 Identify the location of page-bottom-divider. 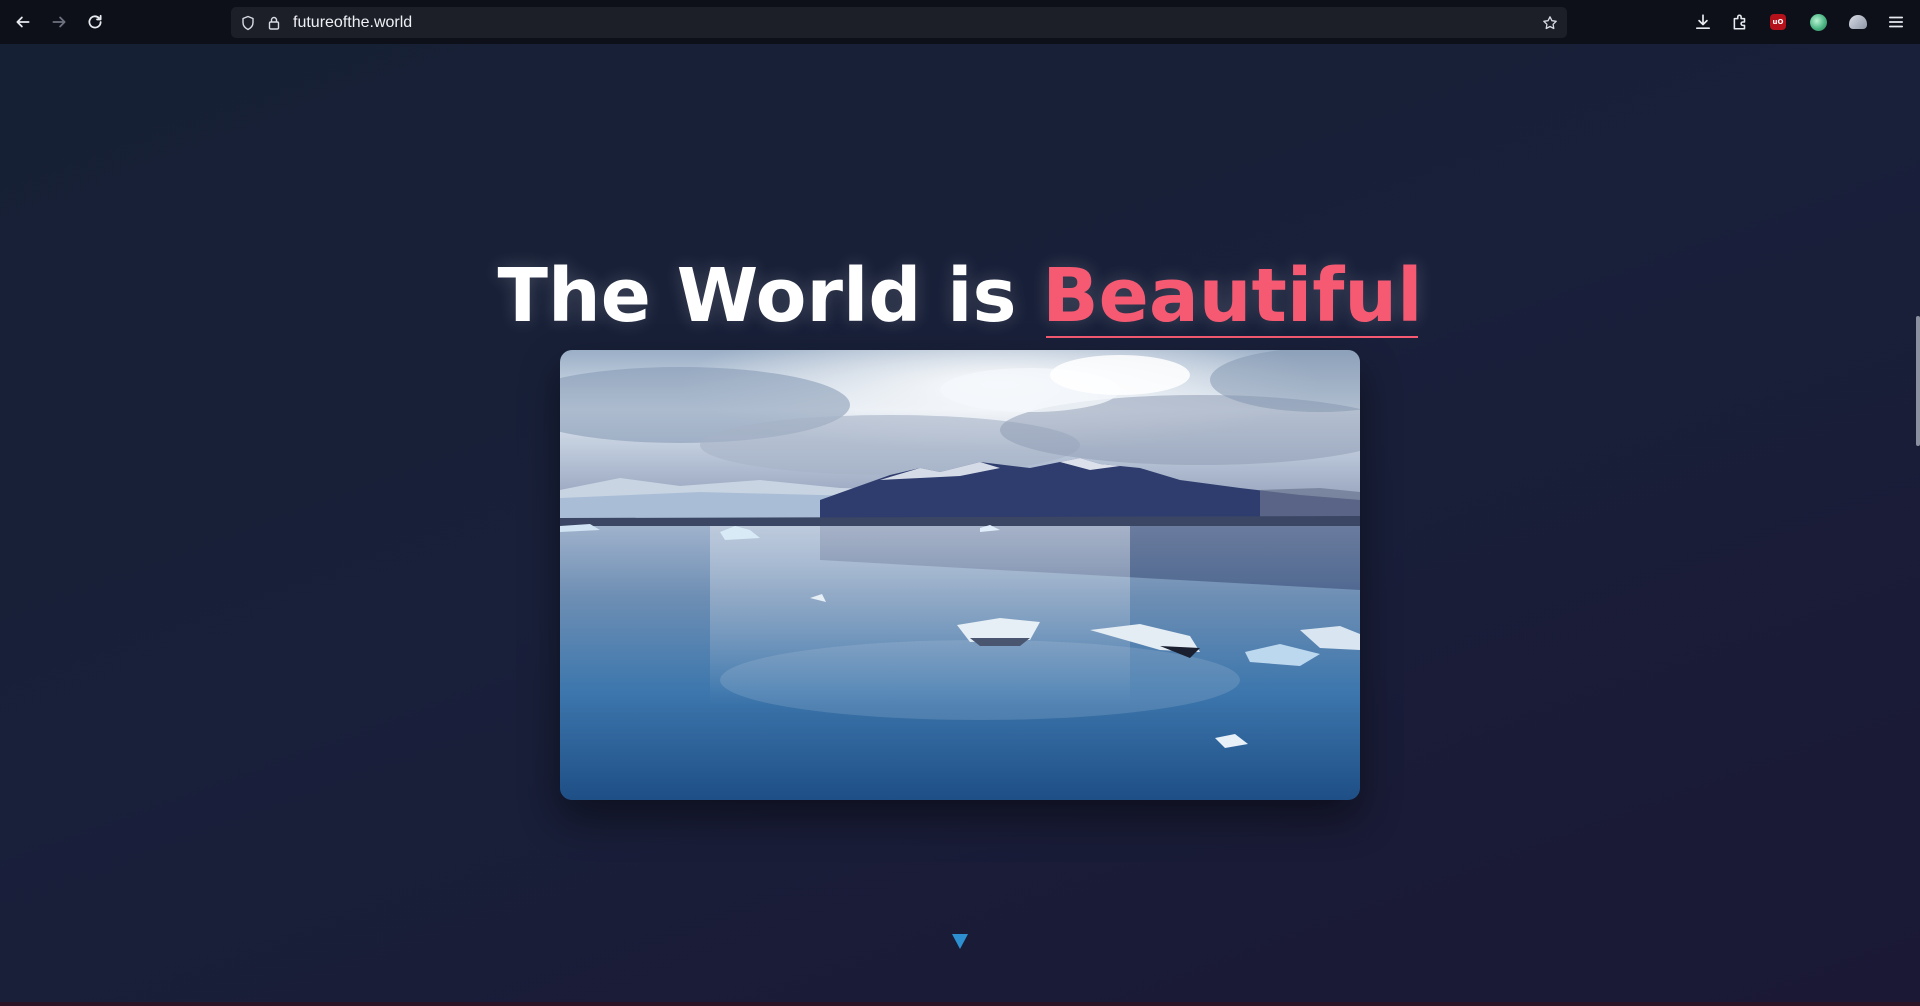
(960, 1004).